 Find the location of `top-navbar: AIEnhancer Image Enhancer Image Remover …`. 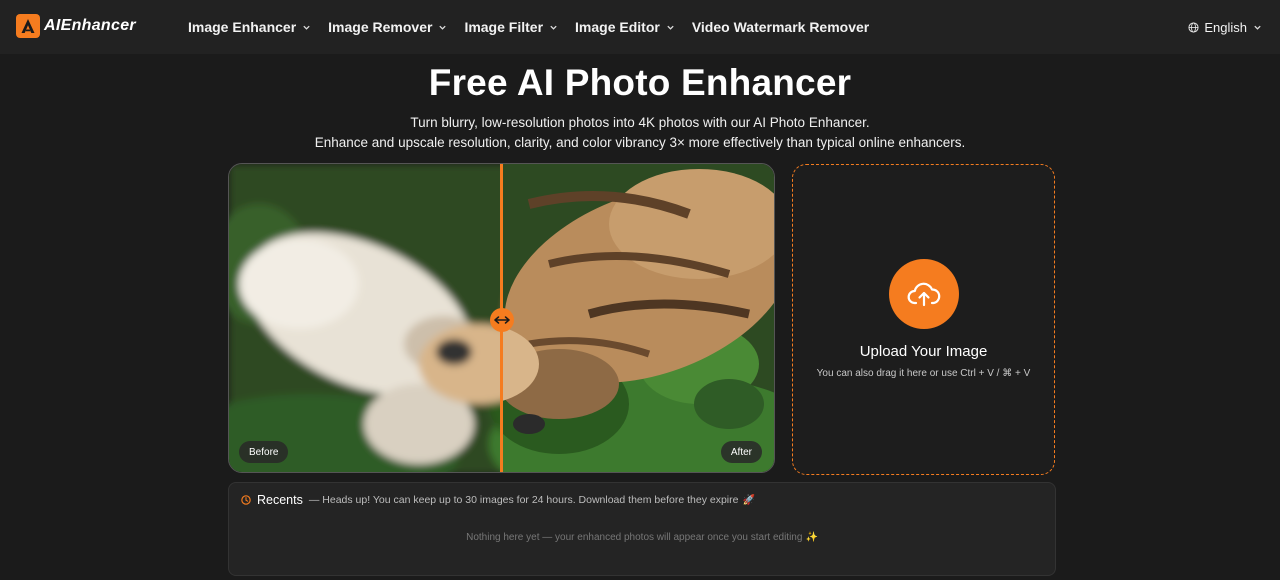

top-navbar: AIEnhancer Image Enhancer Image Remover … is located at coordinates (640, 27).